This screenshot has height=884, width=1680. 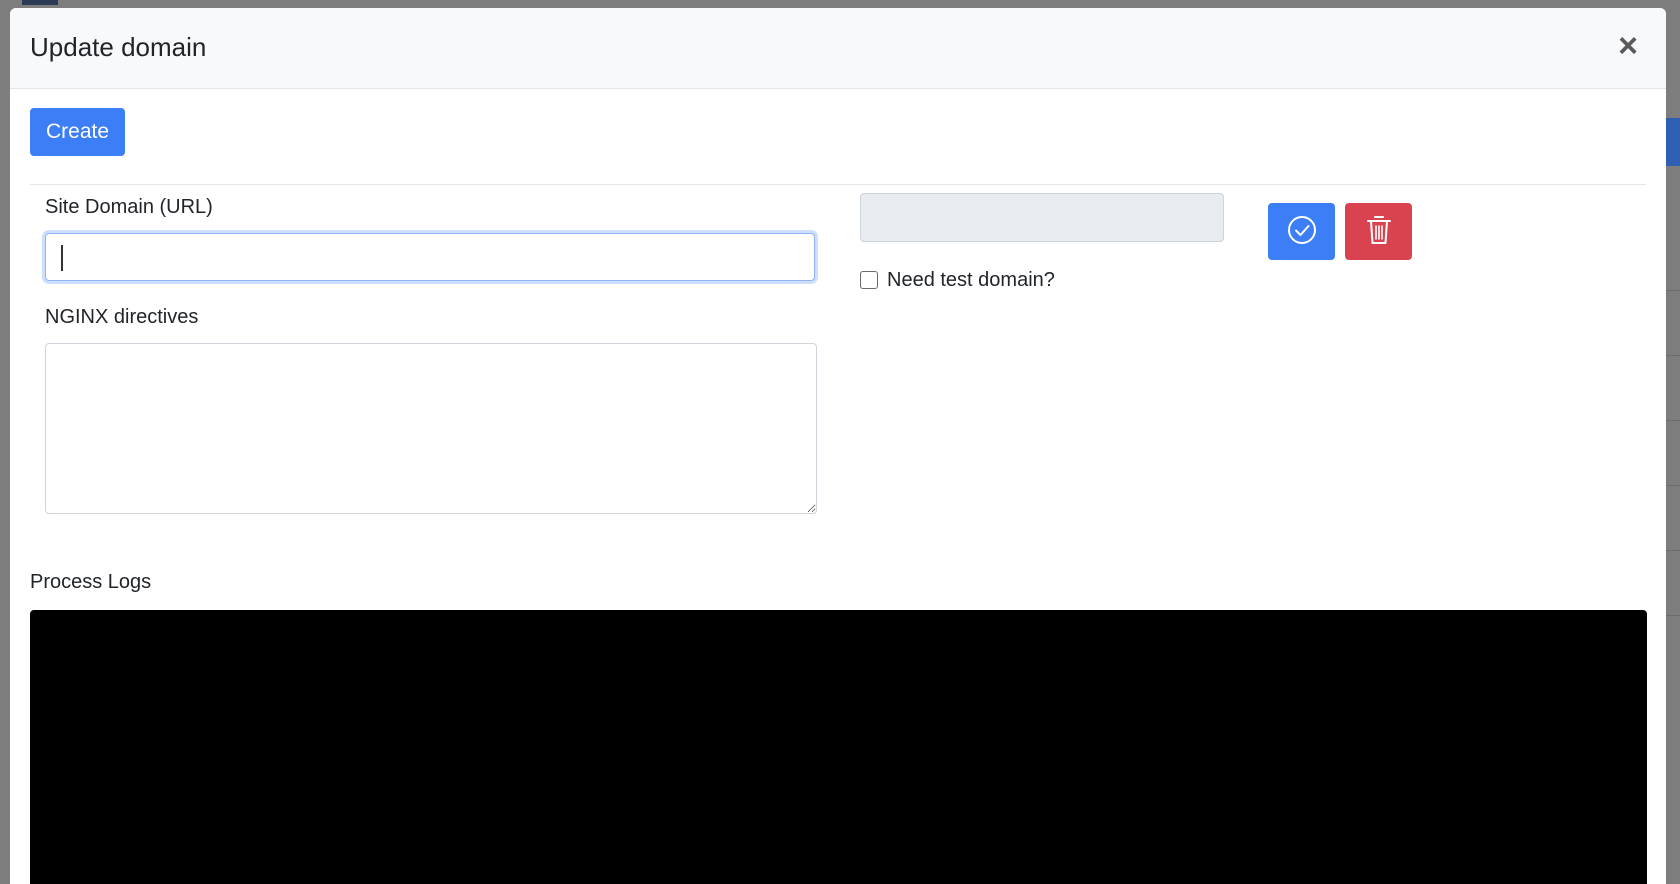 I want to click on delete-button, so click(x=1378, y=231).